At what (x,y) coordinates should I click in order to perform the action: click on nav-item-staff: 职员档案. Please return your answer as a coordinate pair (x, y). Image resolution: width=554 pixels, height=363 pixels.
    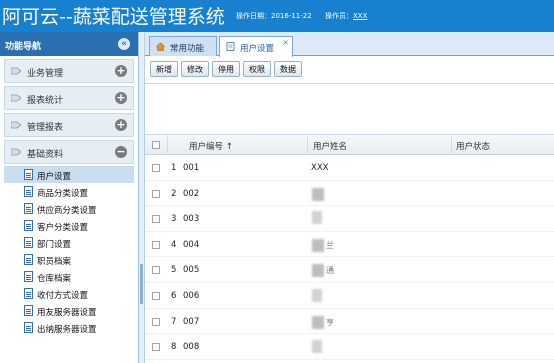
    Looking at the image, I should click on (69, 259).